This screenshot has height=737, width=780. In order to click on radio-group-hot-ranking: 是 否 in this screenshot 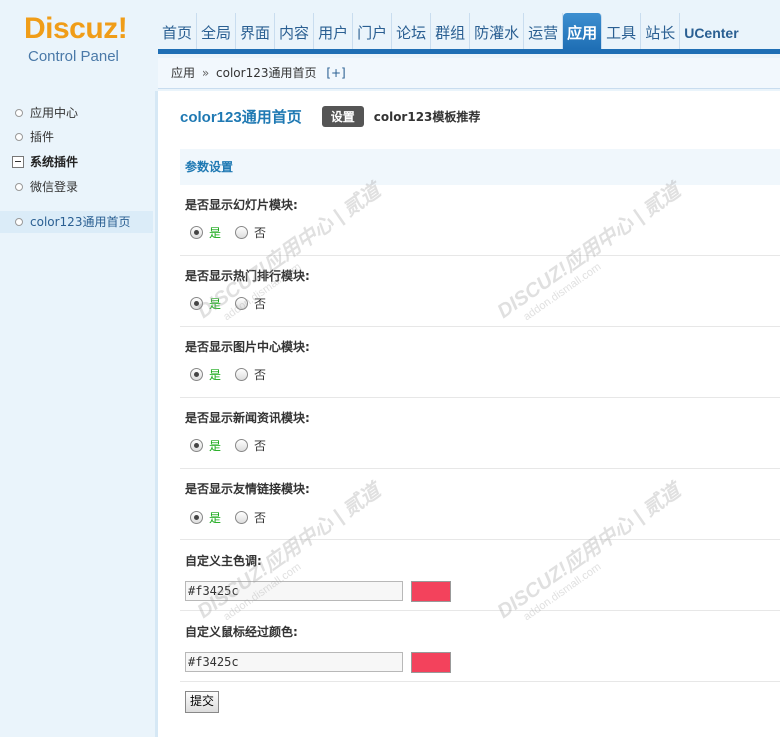, I will do `click(228, 303)`.